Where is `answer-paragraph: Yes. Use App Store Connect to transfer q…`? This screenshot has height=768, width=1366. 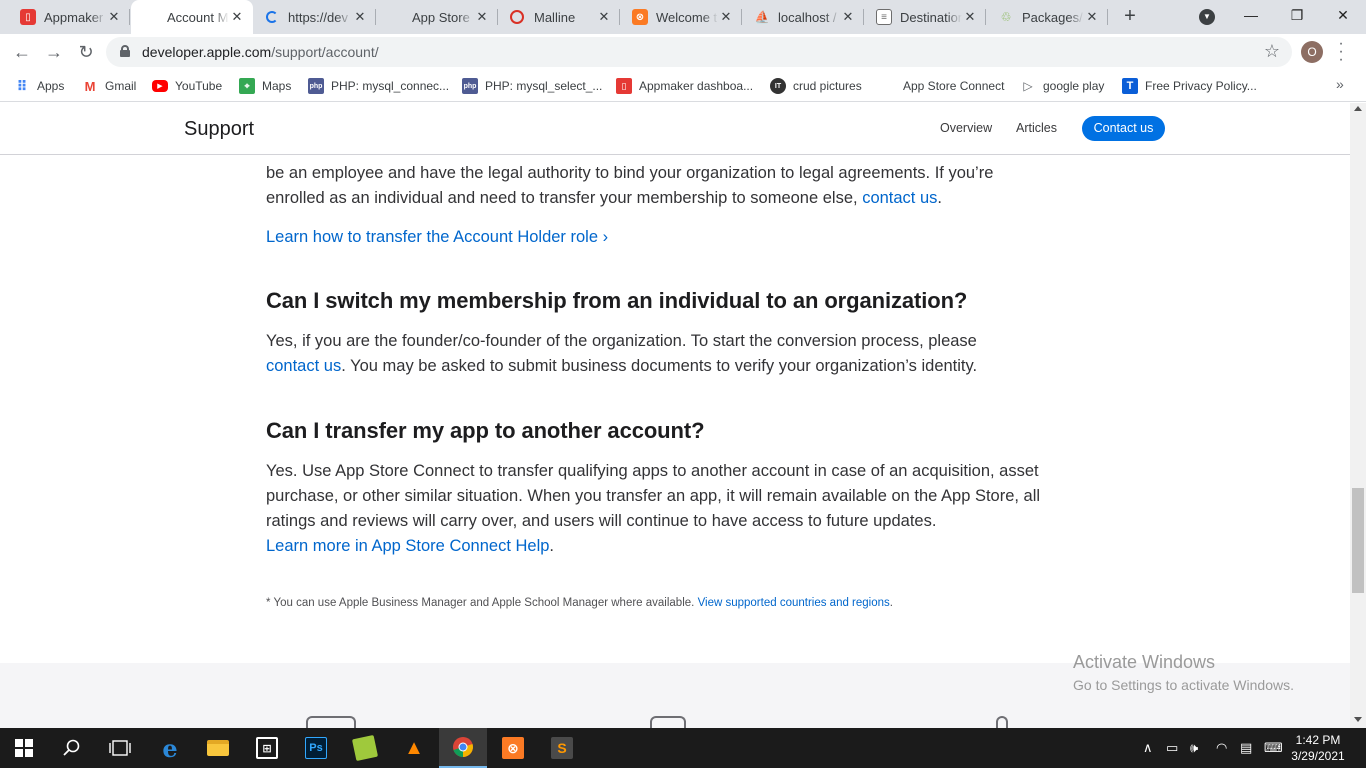 answer-paragraph: Yes. Use App Store Connect to transfer q… is located at coordinates (676, 509).